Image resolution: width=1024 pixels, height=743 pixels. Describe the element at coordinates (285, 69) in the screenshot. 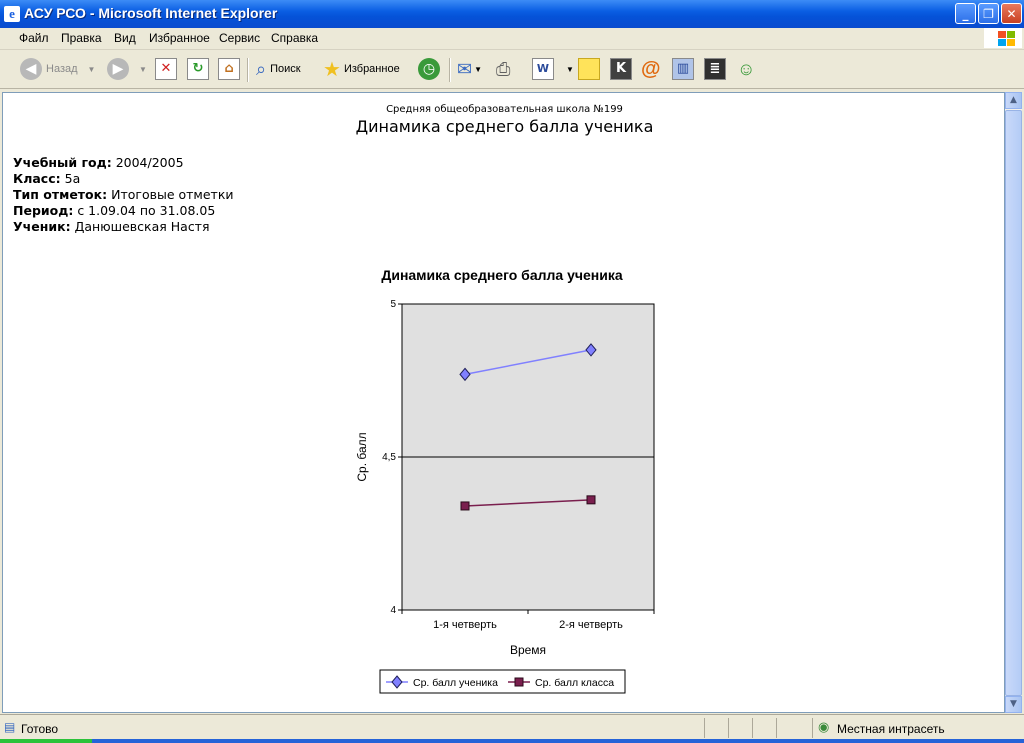

I see `search-label: Поиск` at that location.